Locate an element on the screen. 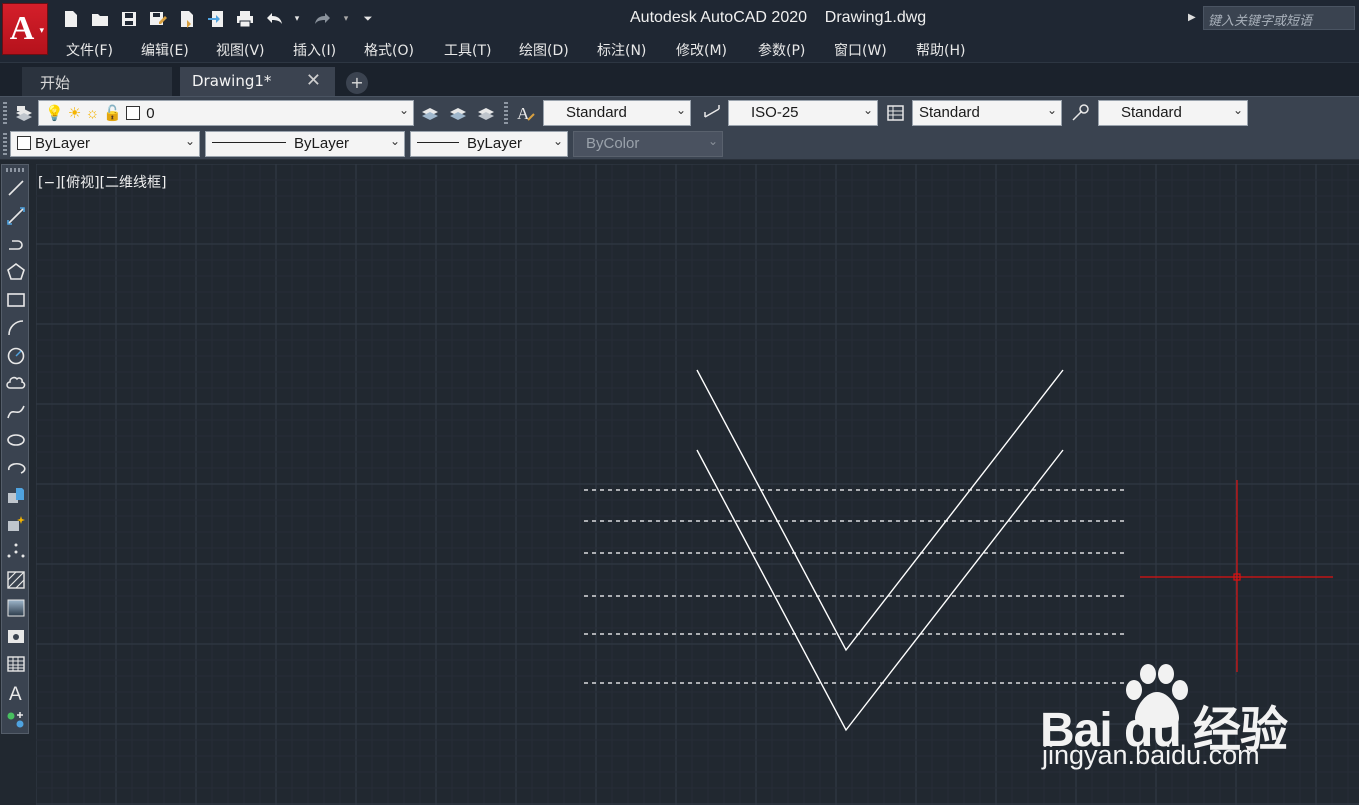 This screenshot has width=1359, height=805. open-icon is located at coordinates (100, 19).